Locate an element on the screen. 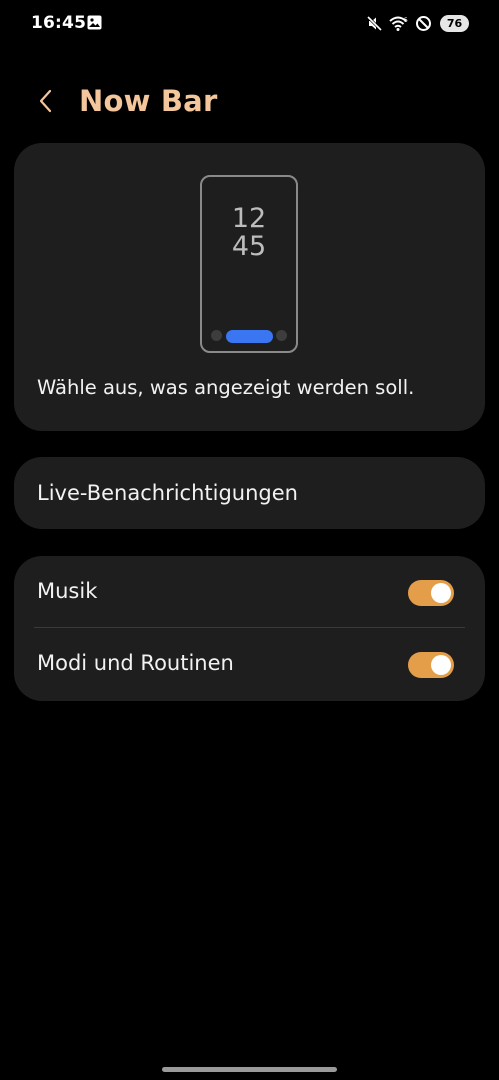  app-header: Now Bar is located at coordinates (249, 103).